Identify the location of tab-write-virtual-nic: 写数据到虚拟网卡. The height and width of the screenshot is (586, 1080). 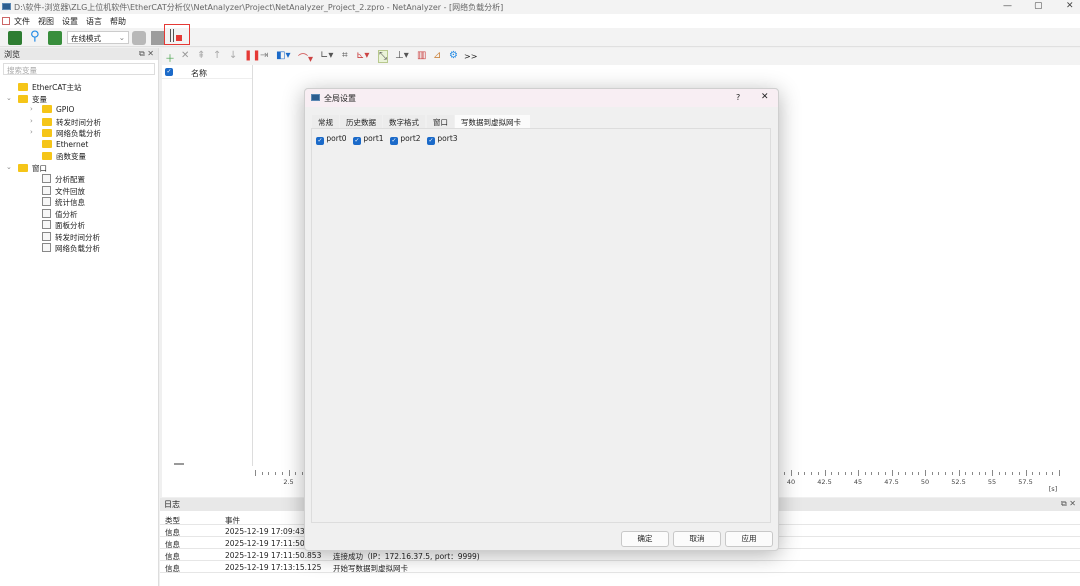
(492, 121).